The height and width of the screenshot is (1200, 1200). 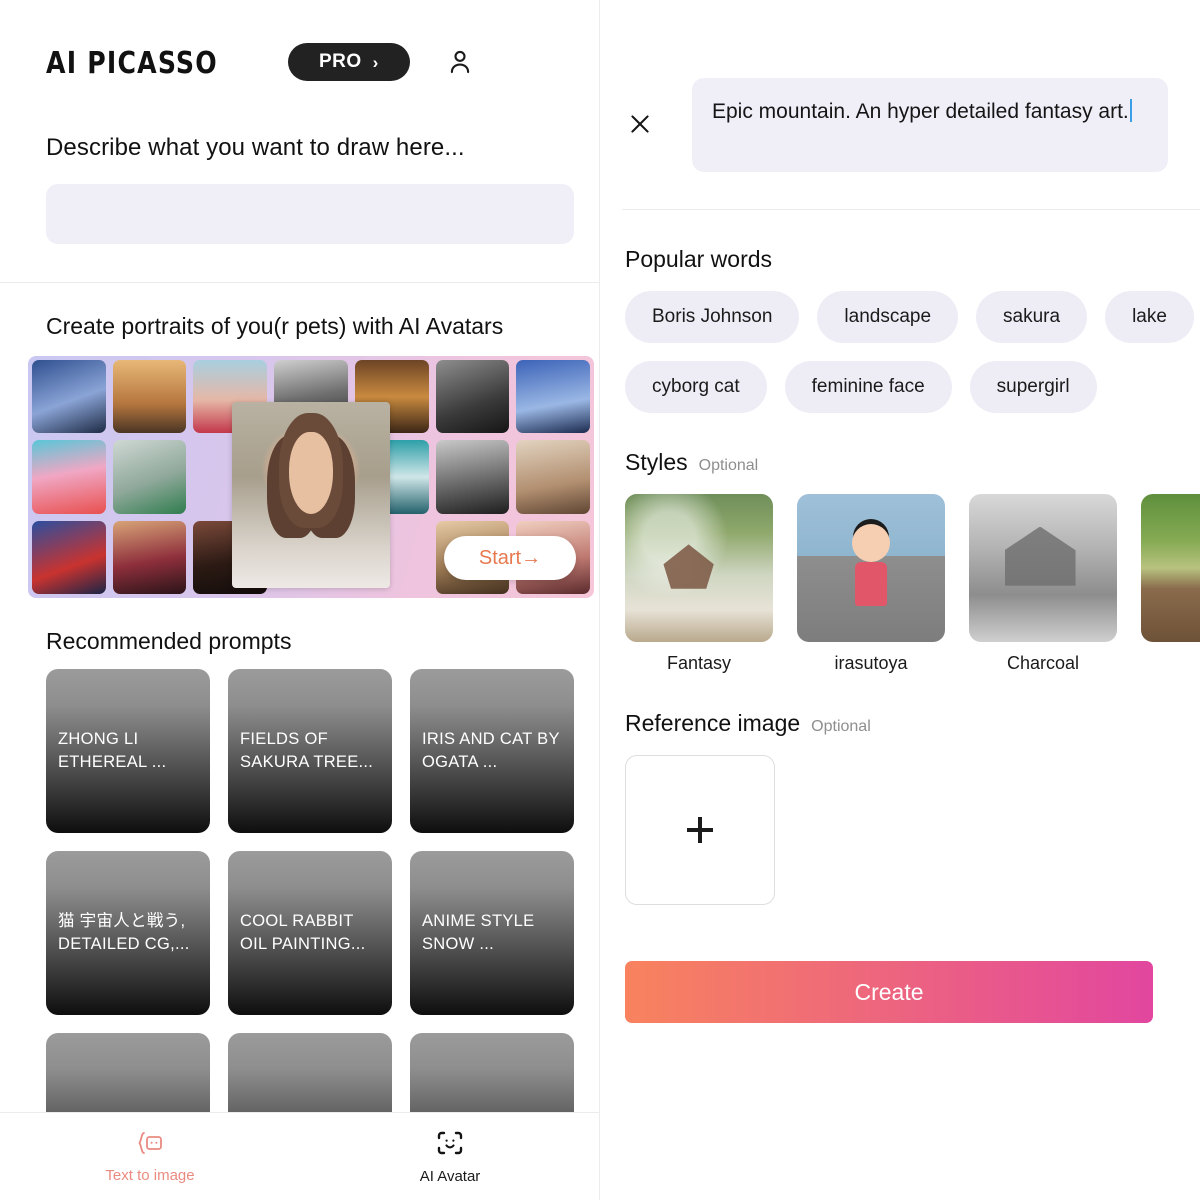 I want to click on style-option: irasutoya, so click(x=871, y=584).